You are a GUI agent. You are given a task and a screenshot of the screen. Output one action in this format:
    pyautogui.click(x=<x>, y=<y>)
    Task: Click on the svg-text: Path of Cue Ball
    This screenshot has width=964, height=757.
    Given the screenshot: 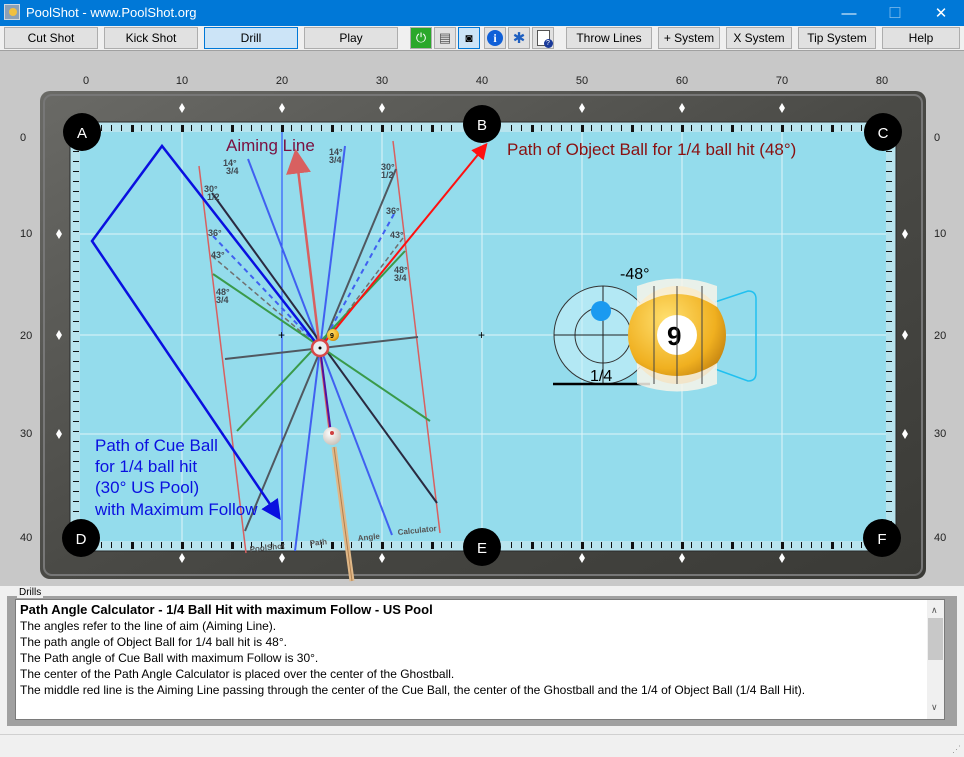 What is the action you would take?
    pyautogui.click(x=156, y=445)
    